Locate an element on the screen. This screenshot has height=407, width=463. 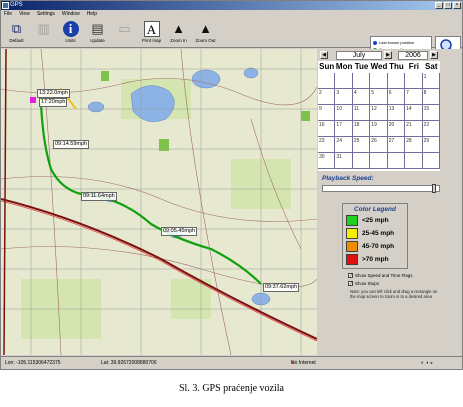
calendar-day: 10 is located at coordinates (344, 113).